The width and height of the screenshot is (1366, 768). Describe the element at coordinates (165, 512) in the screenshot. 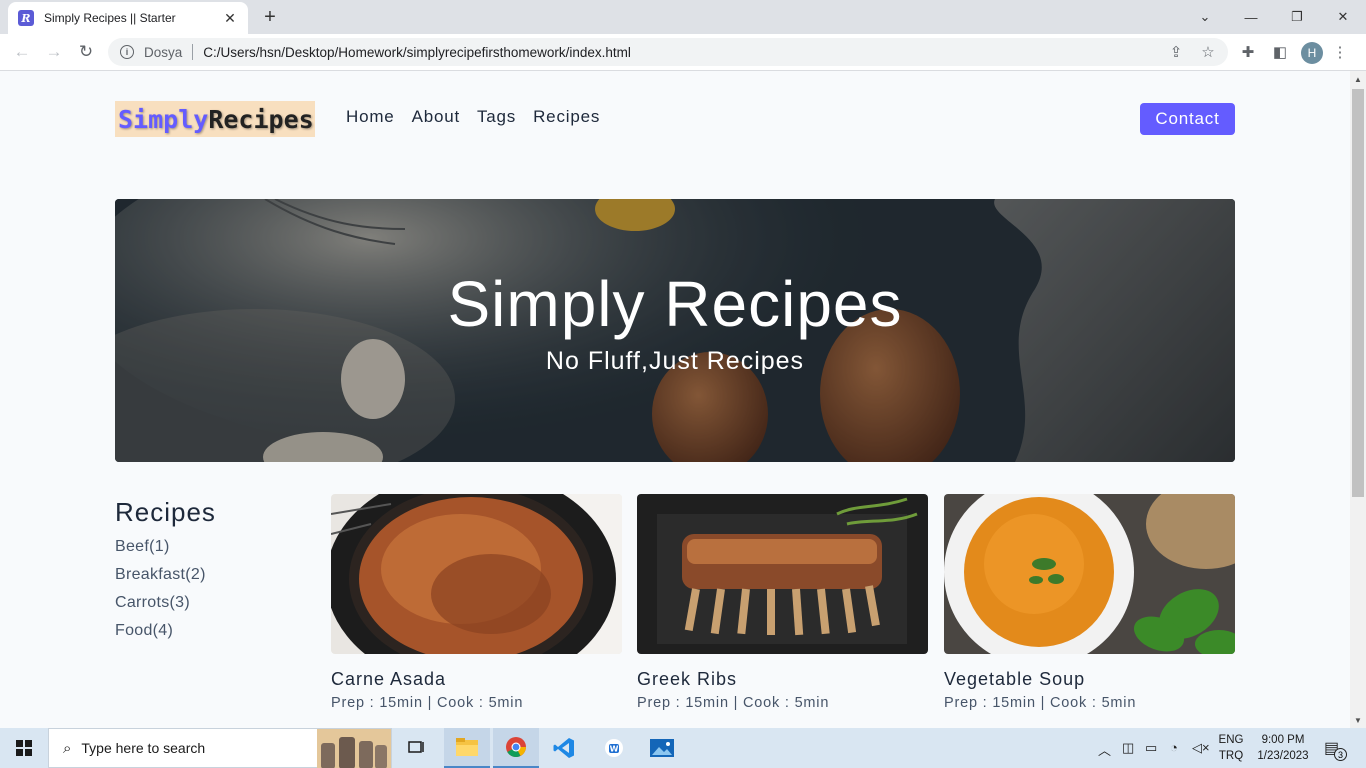

I see `sidebar-title: Recipes` at that location.